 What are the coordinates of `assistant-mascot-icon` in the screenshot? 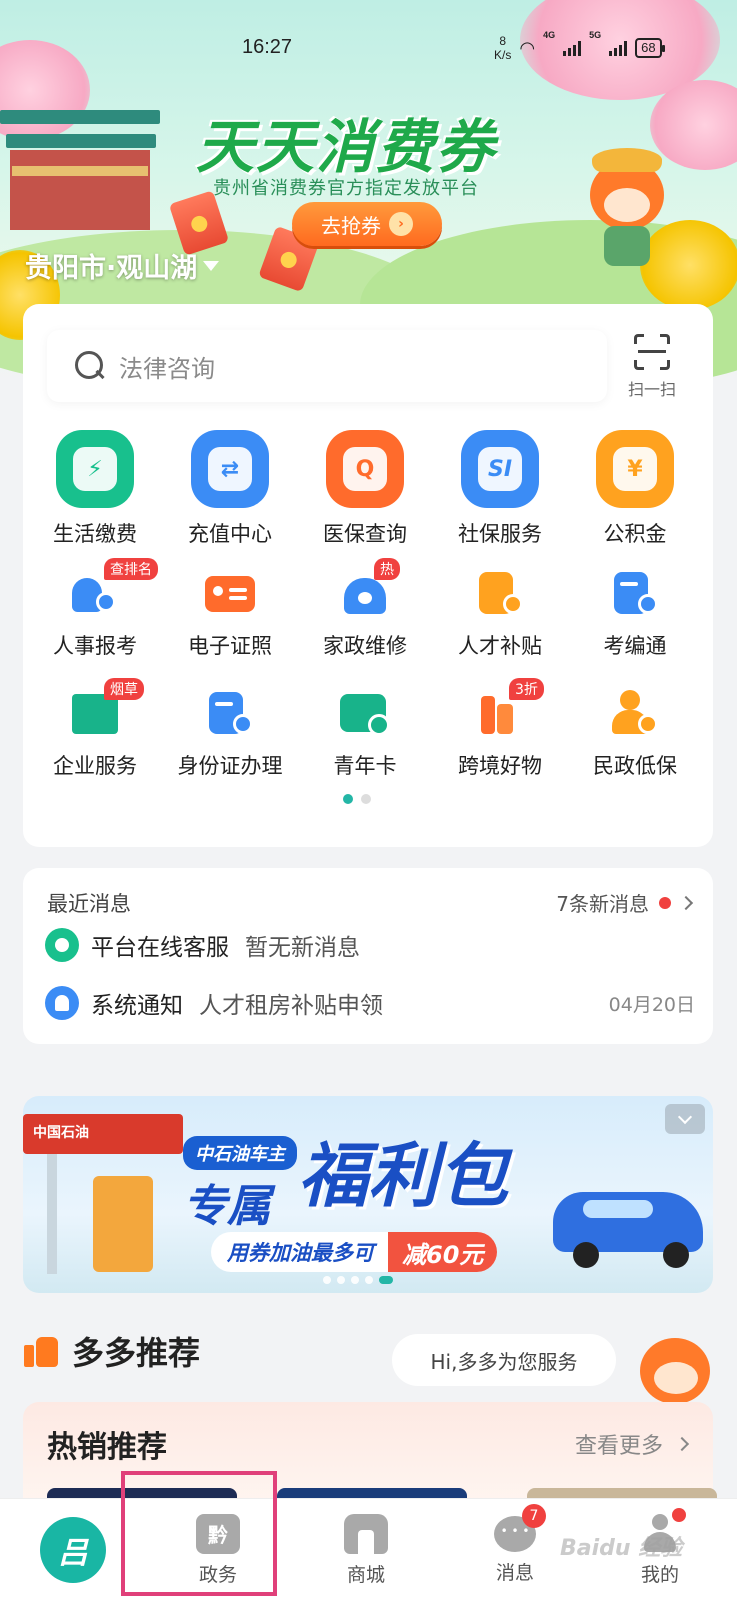 It's located at (675, 1371).